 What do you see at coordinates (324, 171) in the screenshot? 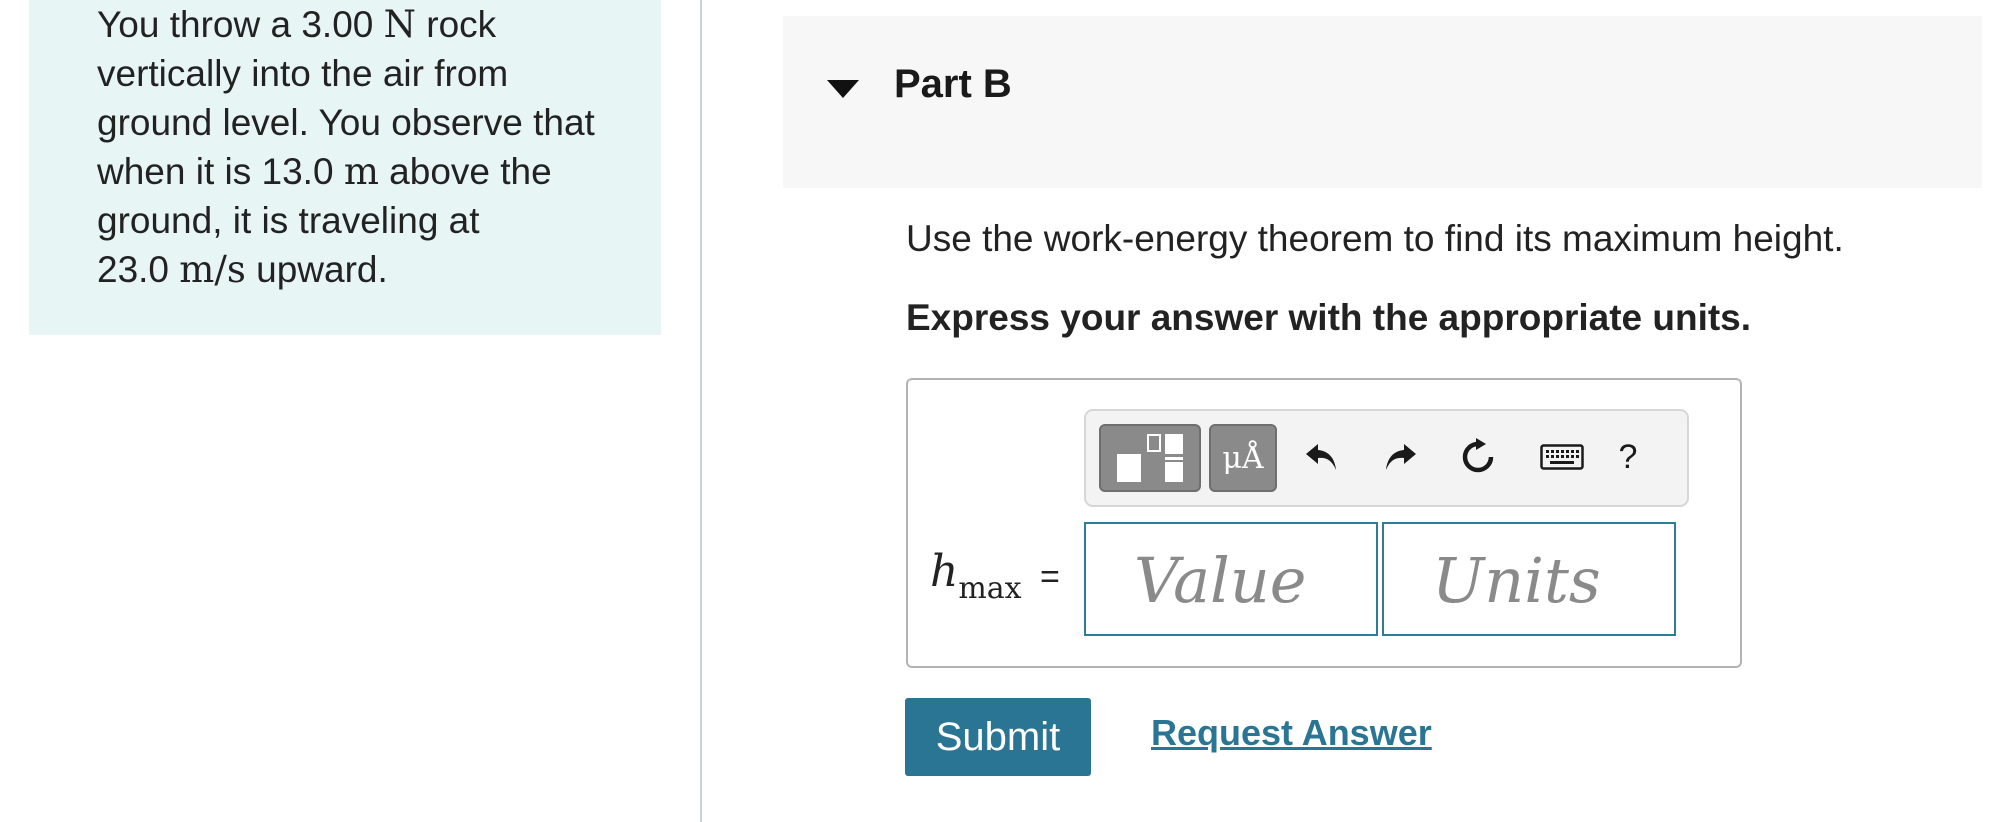
I see `problem-line-4: when it is 13.0 m above the` at bounding box center [324, 171].